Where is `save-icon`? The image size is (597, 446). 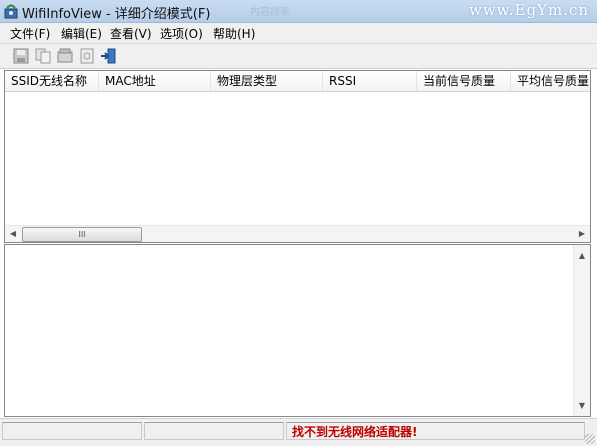 save-icon is located at coordinates (21, 56).